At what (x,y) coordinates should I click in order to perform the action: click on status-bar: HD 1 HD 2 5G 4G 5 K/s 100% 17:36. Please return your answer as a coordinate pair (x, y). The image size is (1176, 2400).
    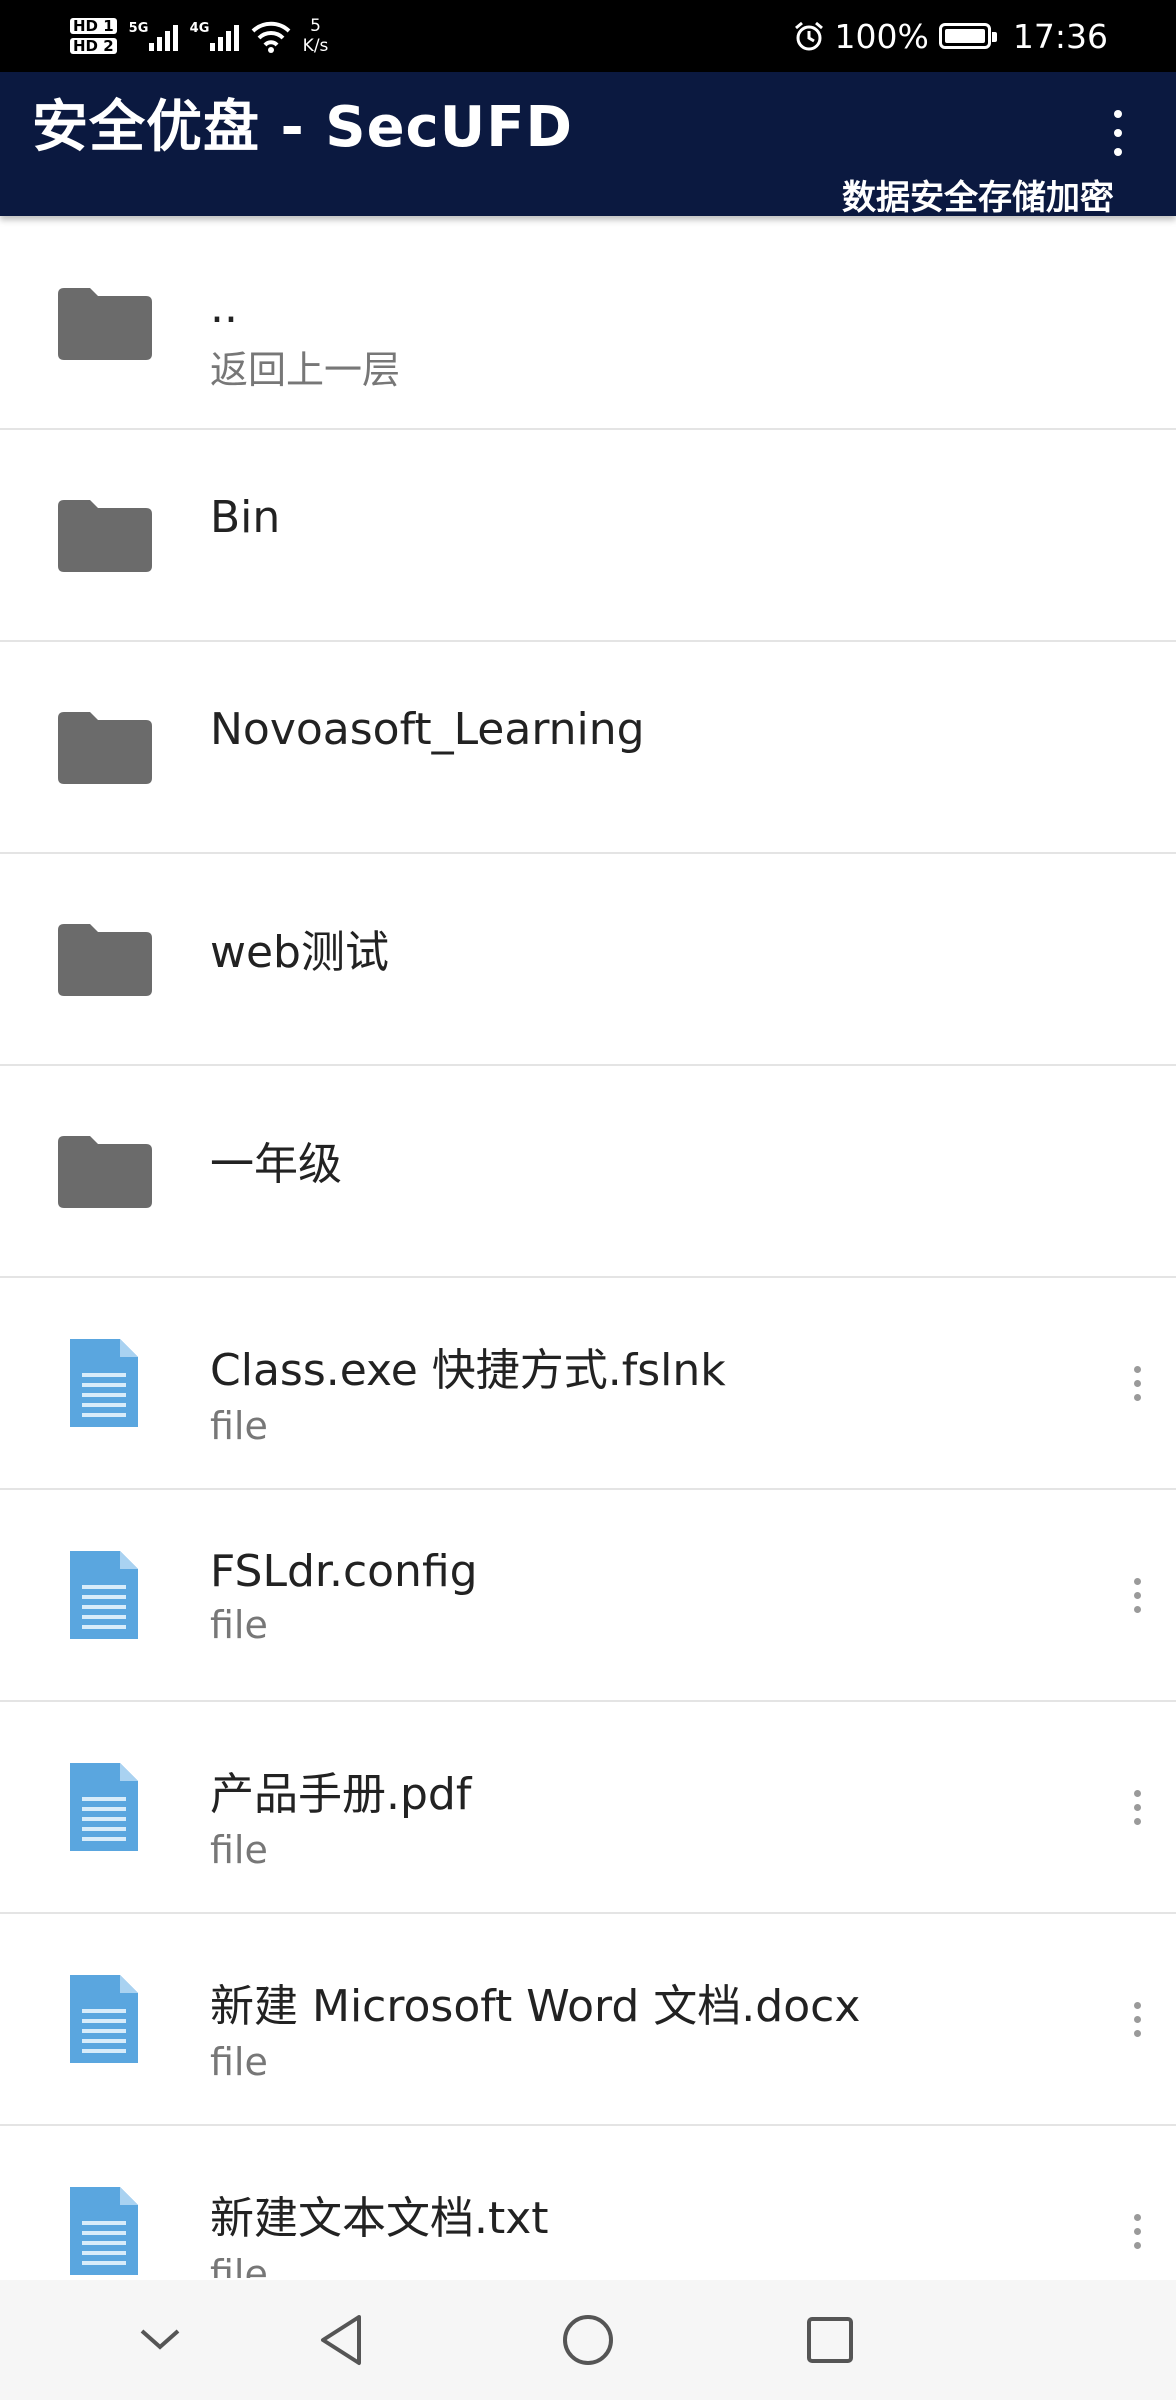
    Looking at the image, I should click on (588, 36).